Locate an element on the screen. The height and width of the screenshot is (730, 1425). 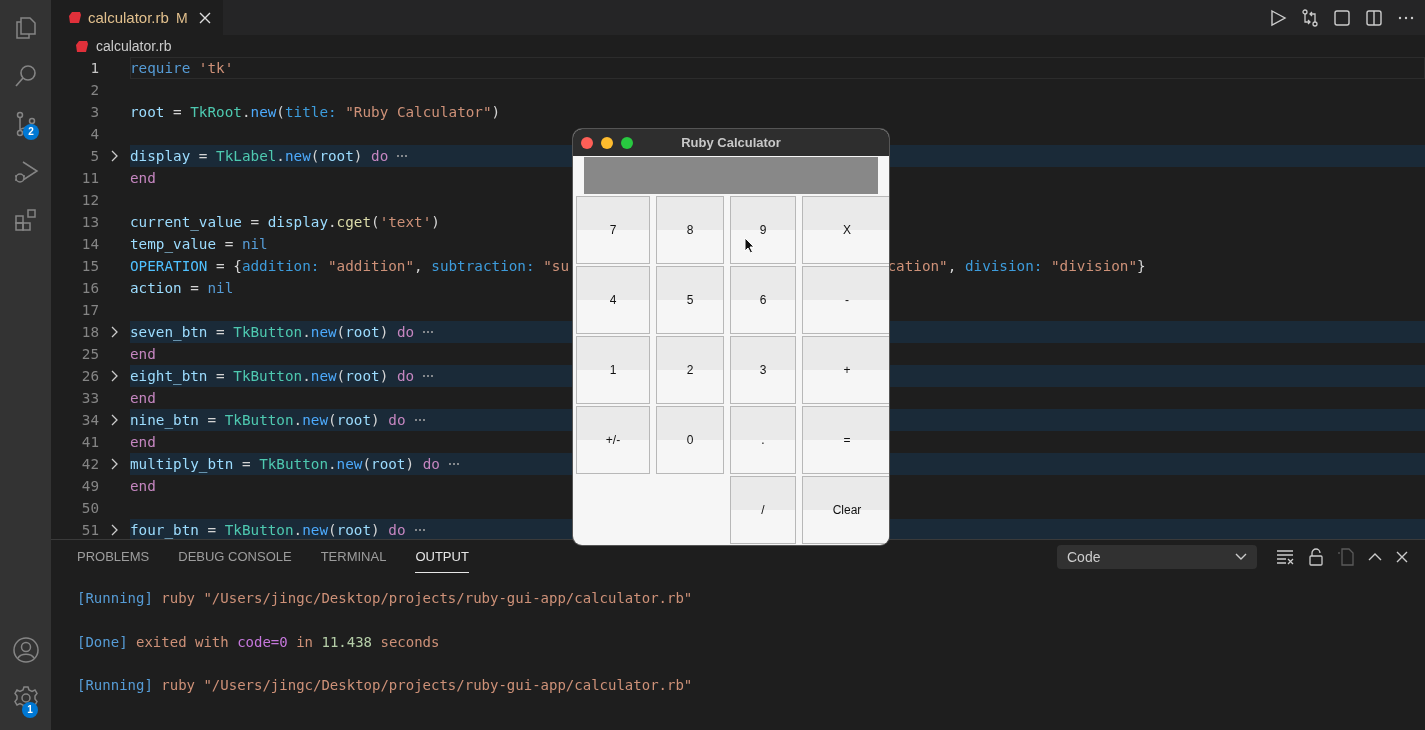
code-line: OPERATION = {addition: "addition", subtraction: "su is located at coordinates (349, 266).